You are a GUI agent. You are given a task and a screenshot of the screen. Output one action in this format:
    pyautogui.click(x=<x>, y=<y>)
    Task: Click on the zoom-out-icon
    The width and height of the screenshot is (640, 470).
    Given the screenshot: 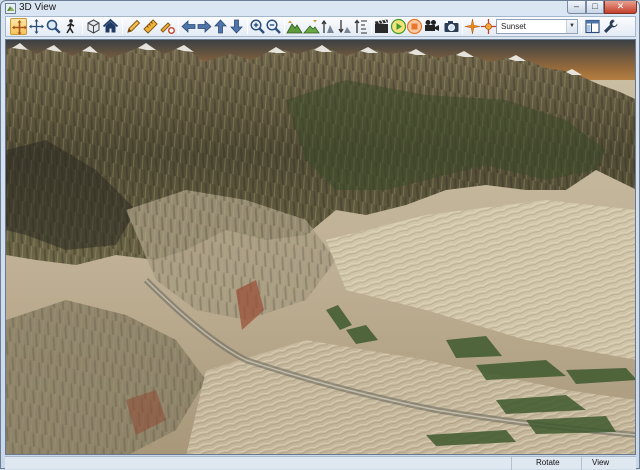 What is the action you would take?
    pyautogui.click(x=273, y=26)
    